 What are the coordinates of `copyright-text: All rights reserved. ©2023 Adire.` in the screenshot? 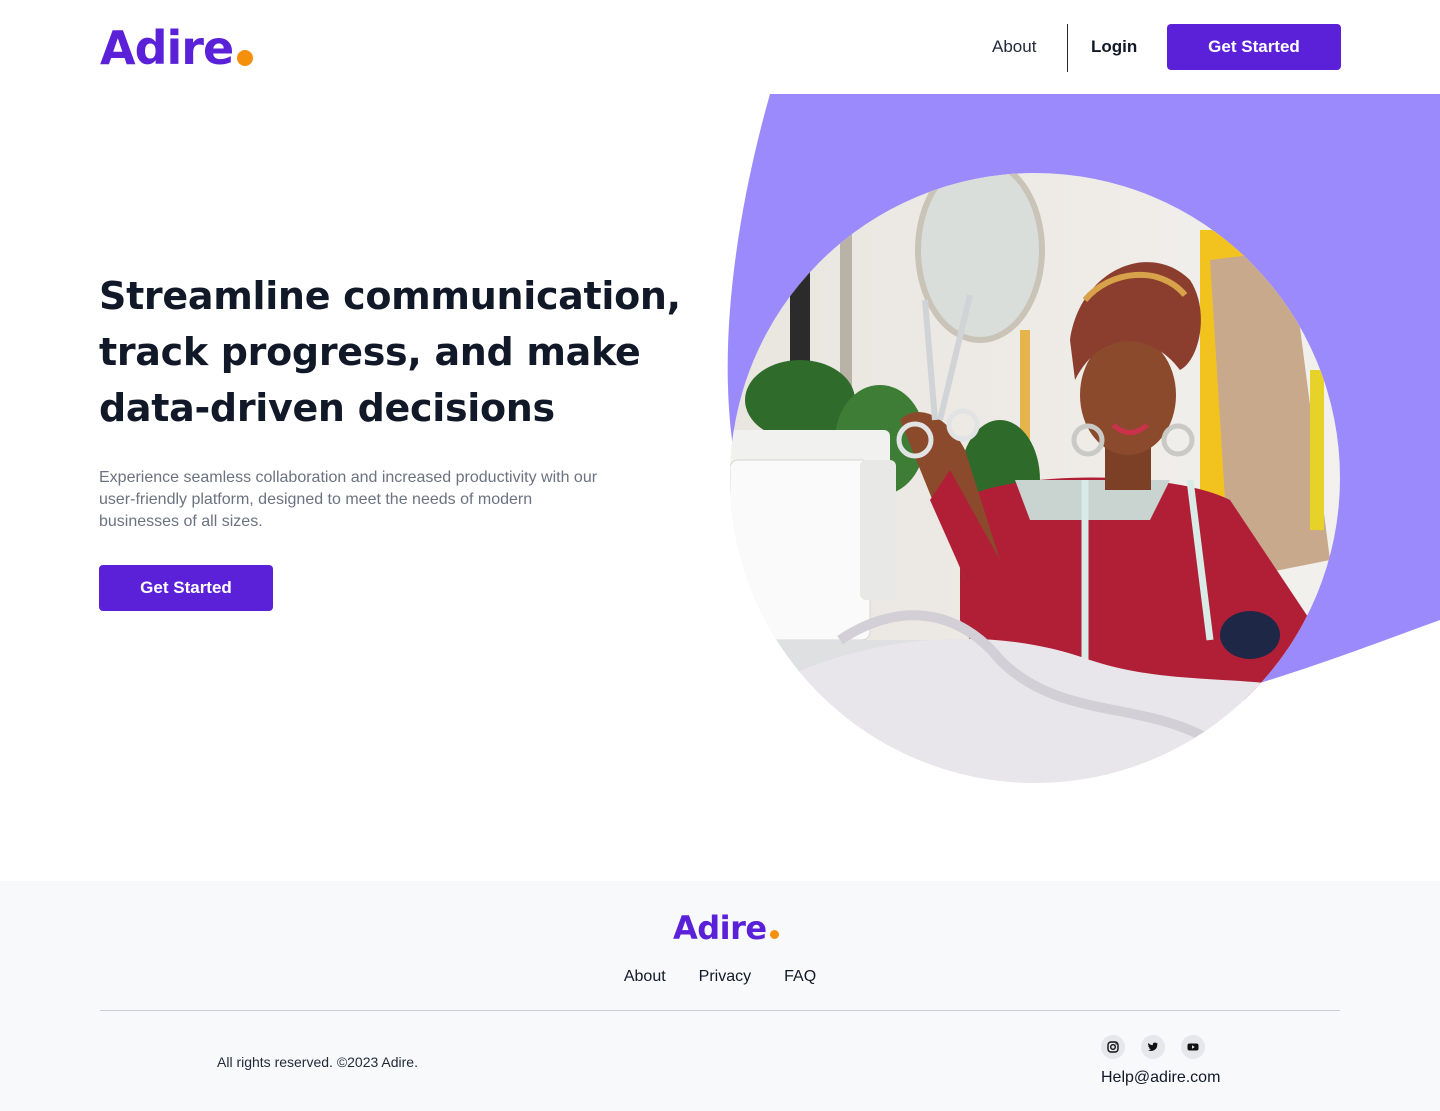 It's located at (317, 1062).